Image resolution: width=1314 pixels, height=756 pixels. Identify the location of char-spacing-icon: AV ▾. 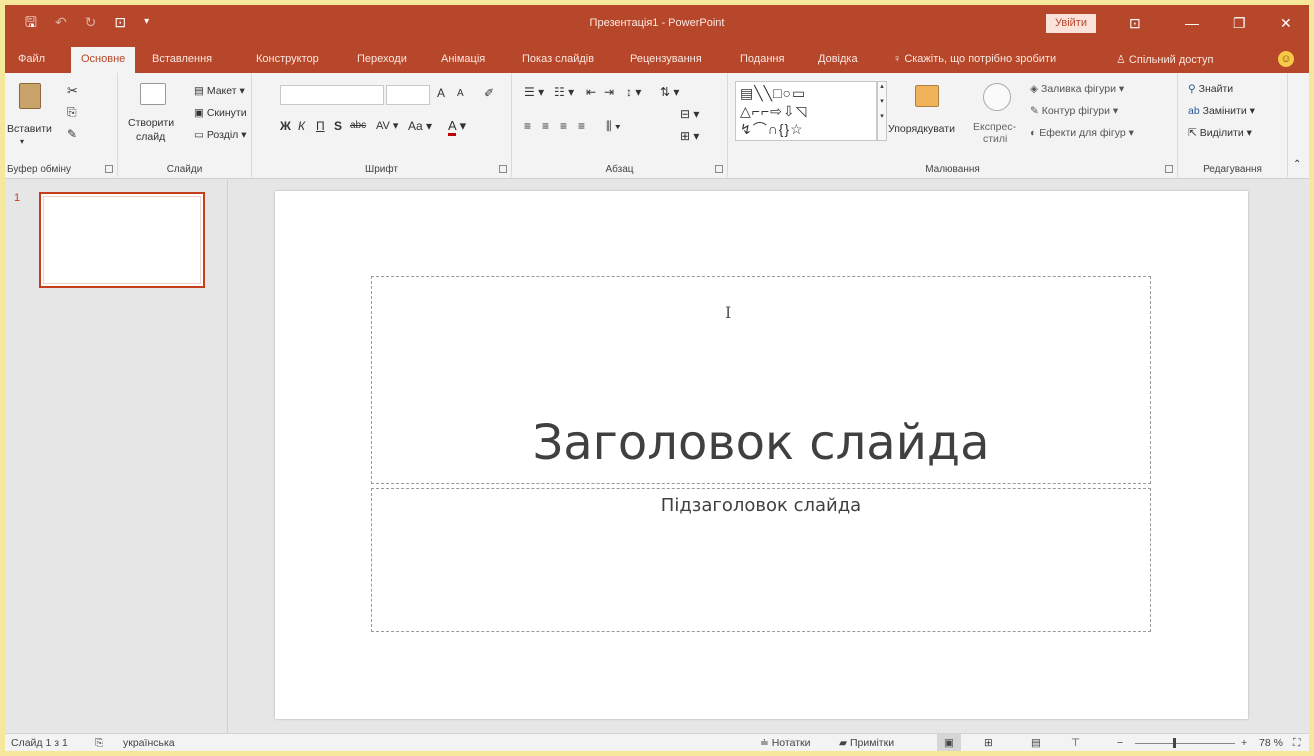
(387, 125).